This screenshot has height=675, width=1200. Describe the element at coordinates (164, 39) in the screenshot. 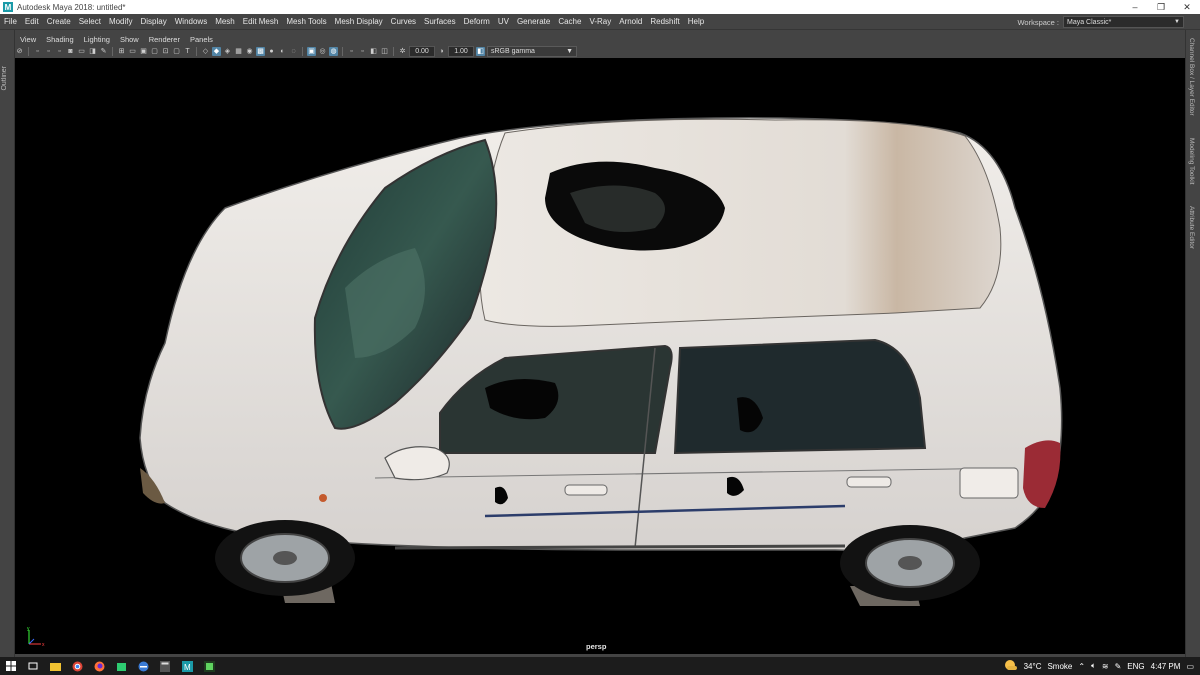

I see `panel-menu-renderer: Renderer` at that location.